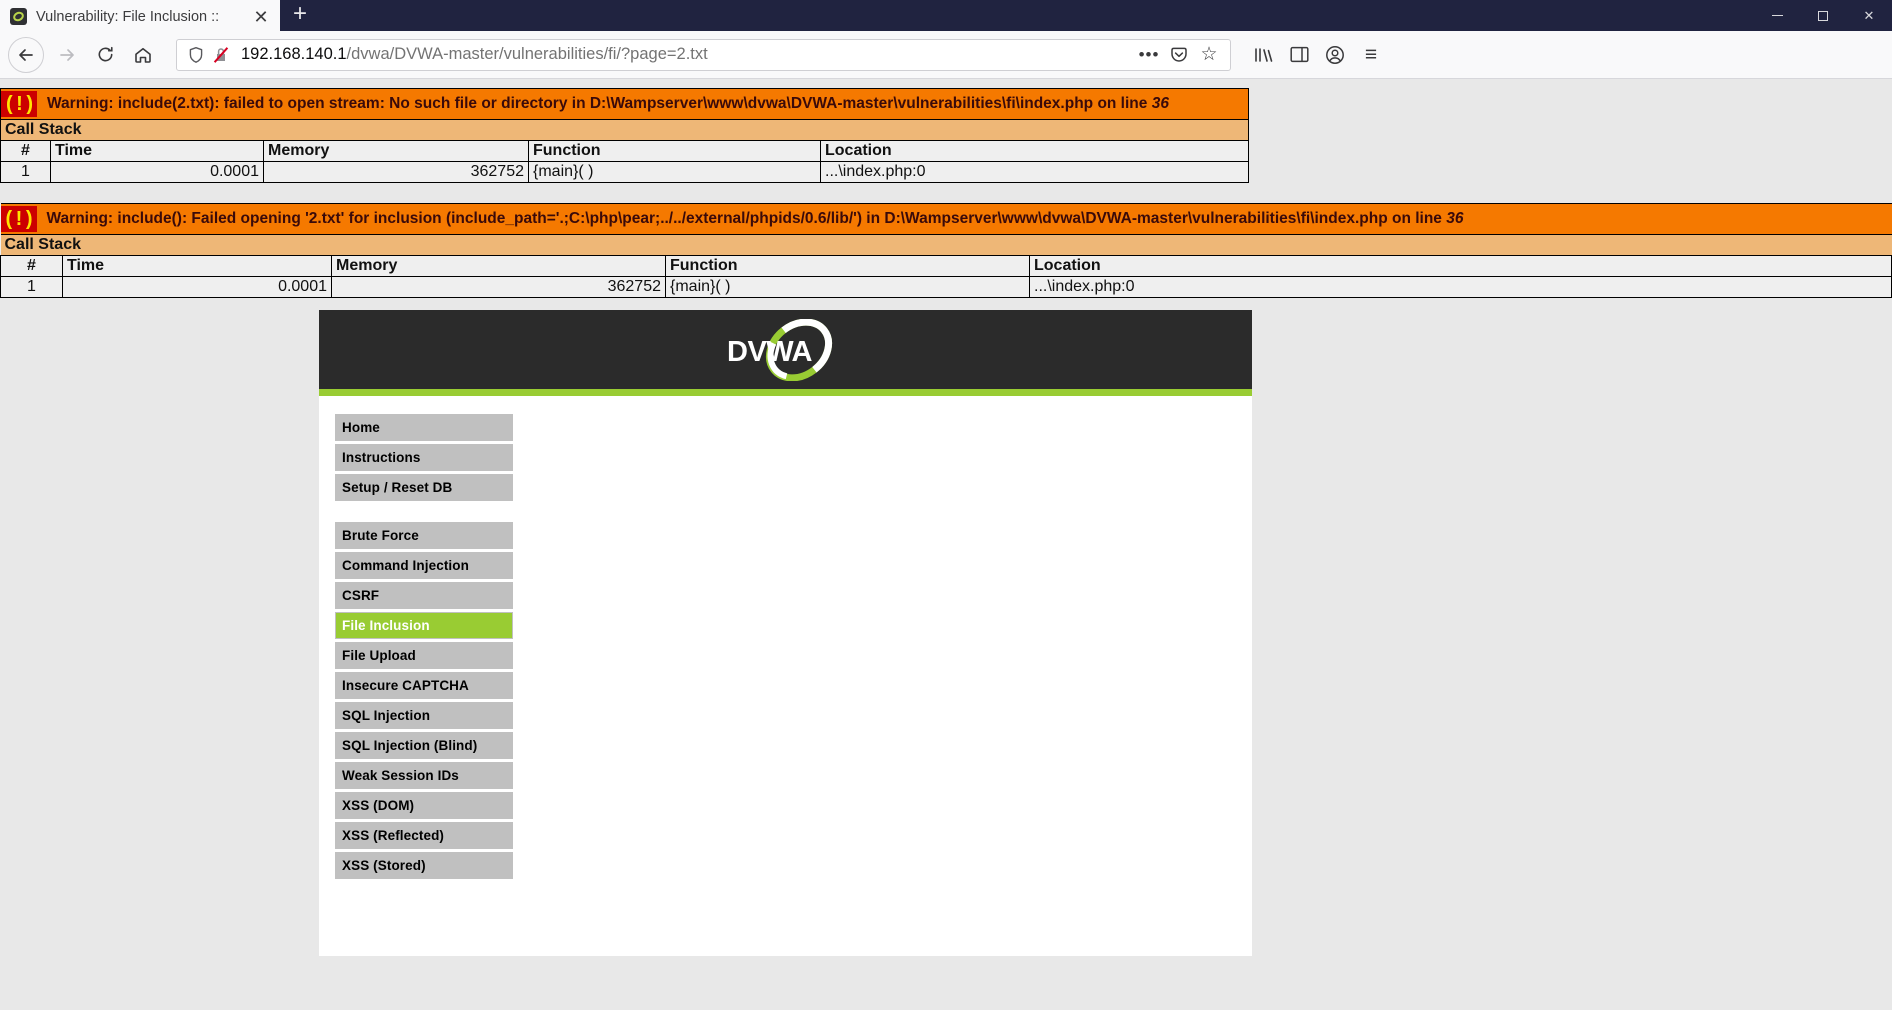 The width and height of the screenshot is (1892, 1010). Describe the element at coordinates (1263, 55) in the screenshot. I see `library-icon` at that location.